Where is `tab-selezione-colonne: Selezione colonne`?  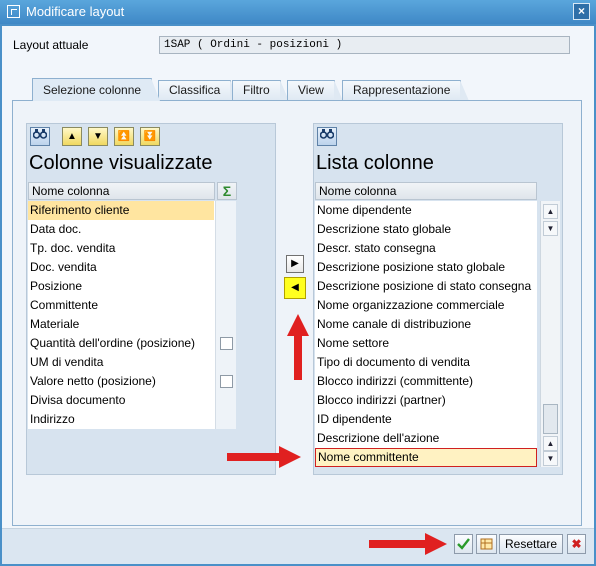 tab-selezione-colonne: Selezione colonne is located at coordinates (96, 89).